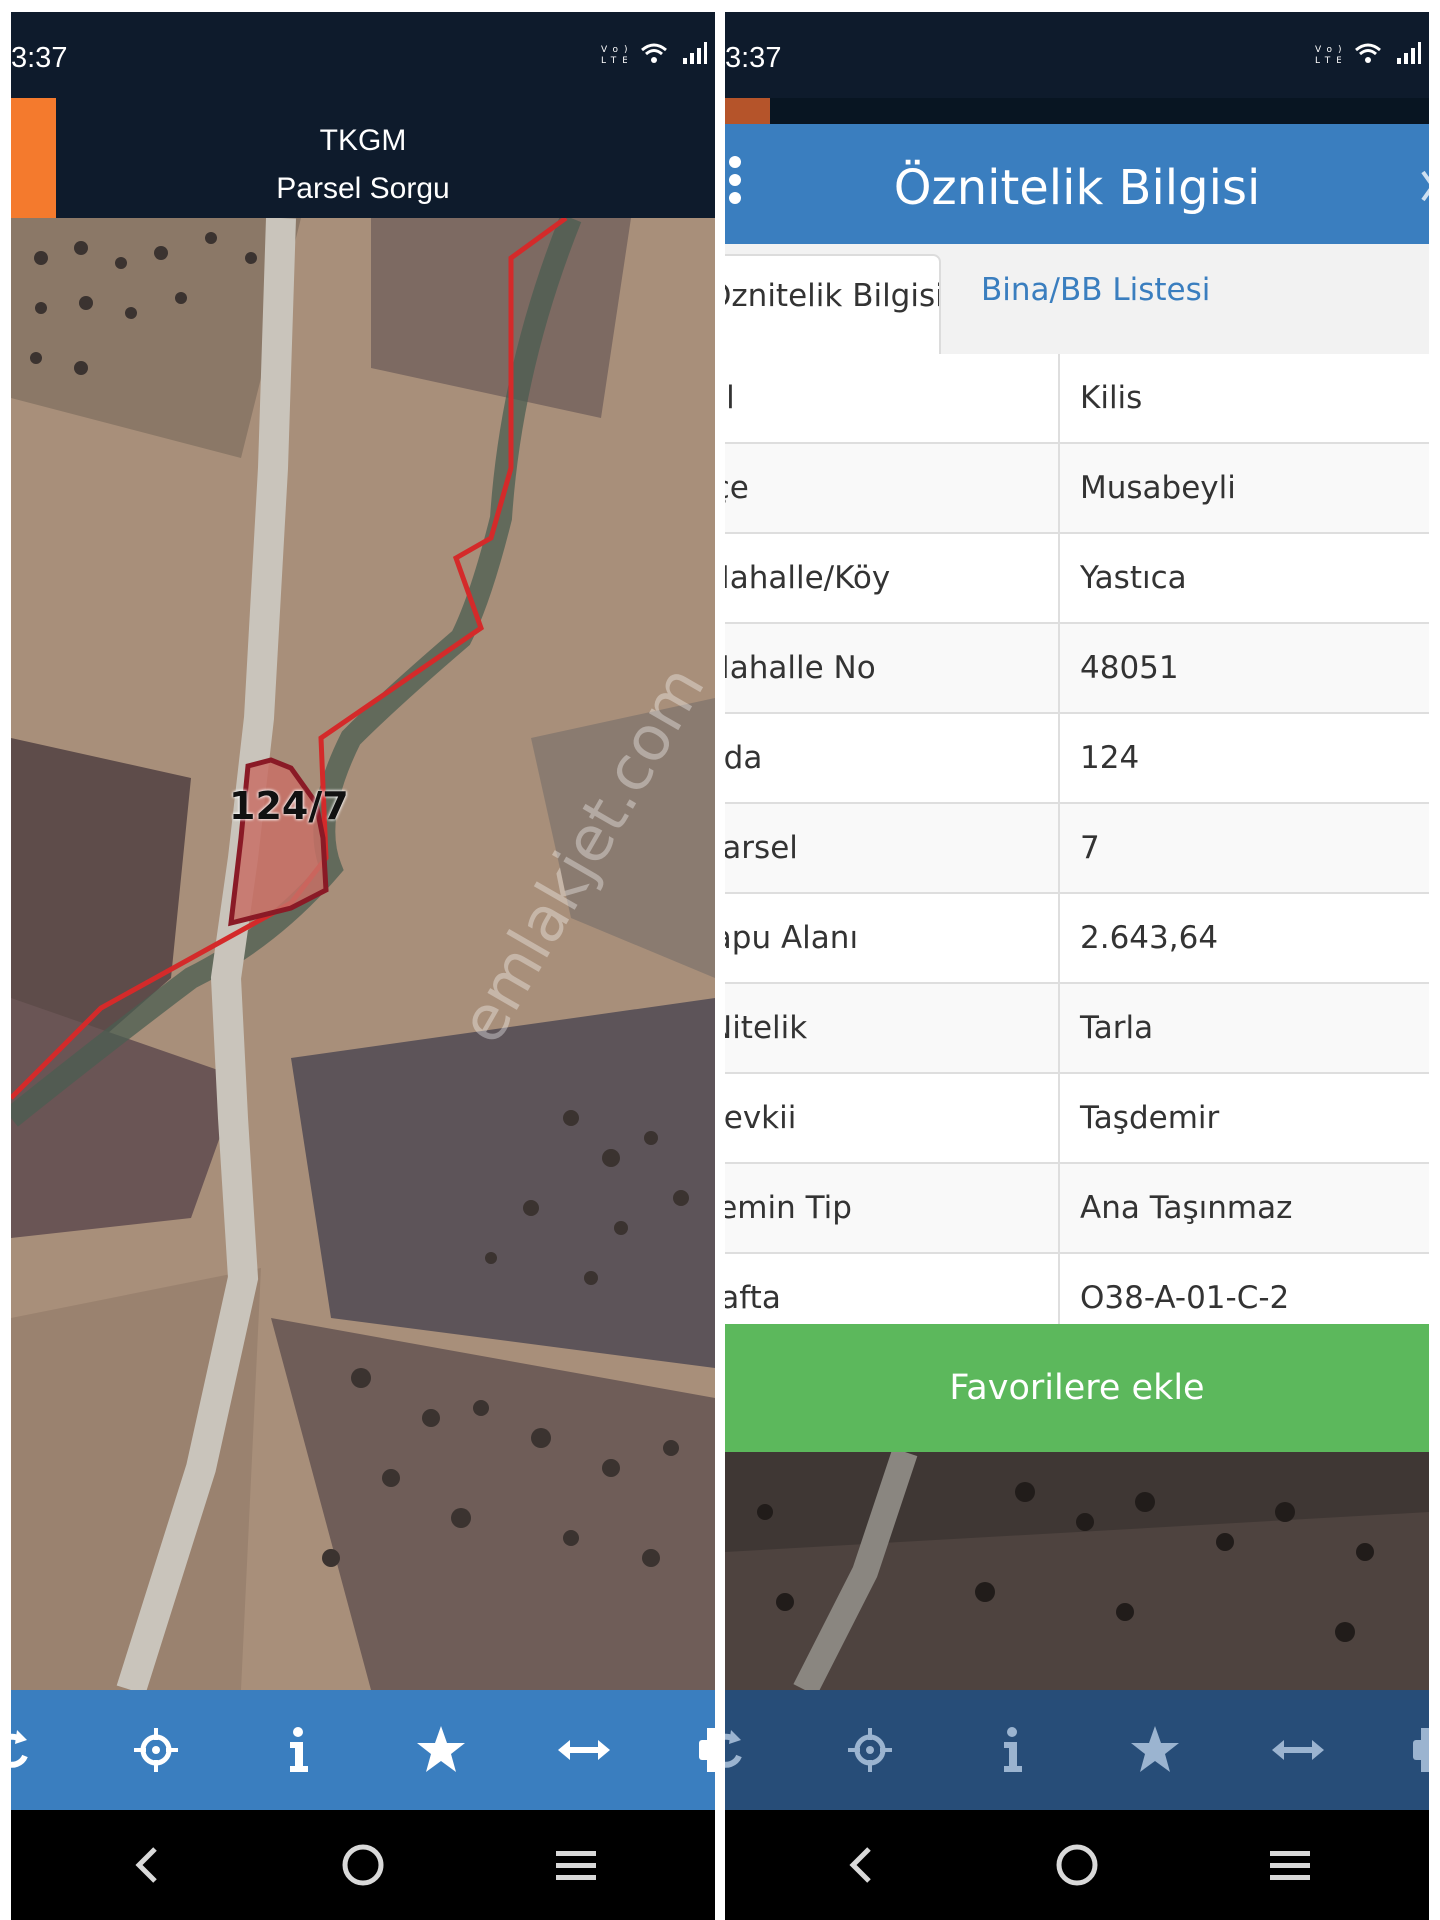  I want to click on app-title: TKGM, so click(363, 140).